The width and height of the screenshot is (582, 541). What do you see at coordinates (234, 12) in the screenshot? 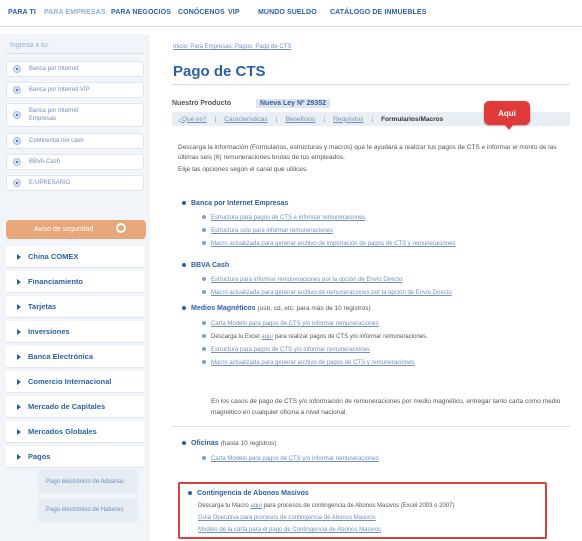
I see `nav-vip: VIP` at bounding box center [234, 12].